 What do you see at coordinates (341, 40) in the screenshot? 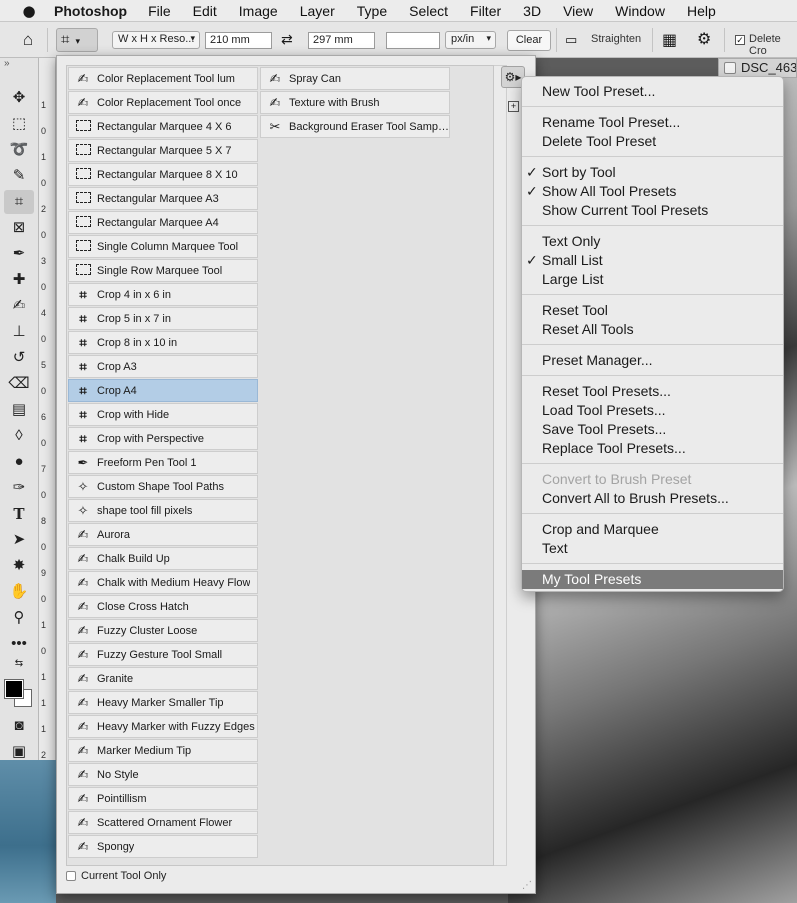
I see `height-field: 297 mm` at bounding box center [341, 40].